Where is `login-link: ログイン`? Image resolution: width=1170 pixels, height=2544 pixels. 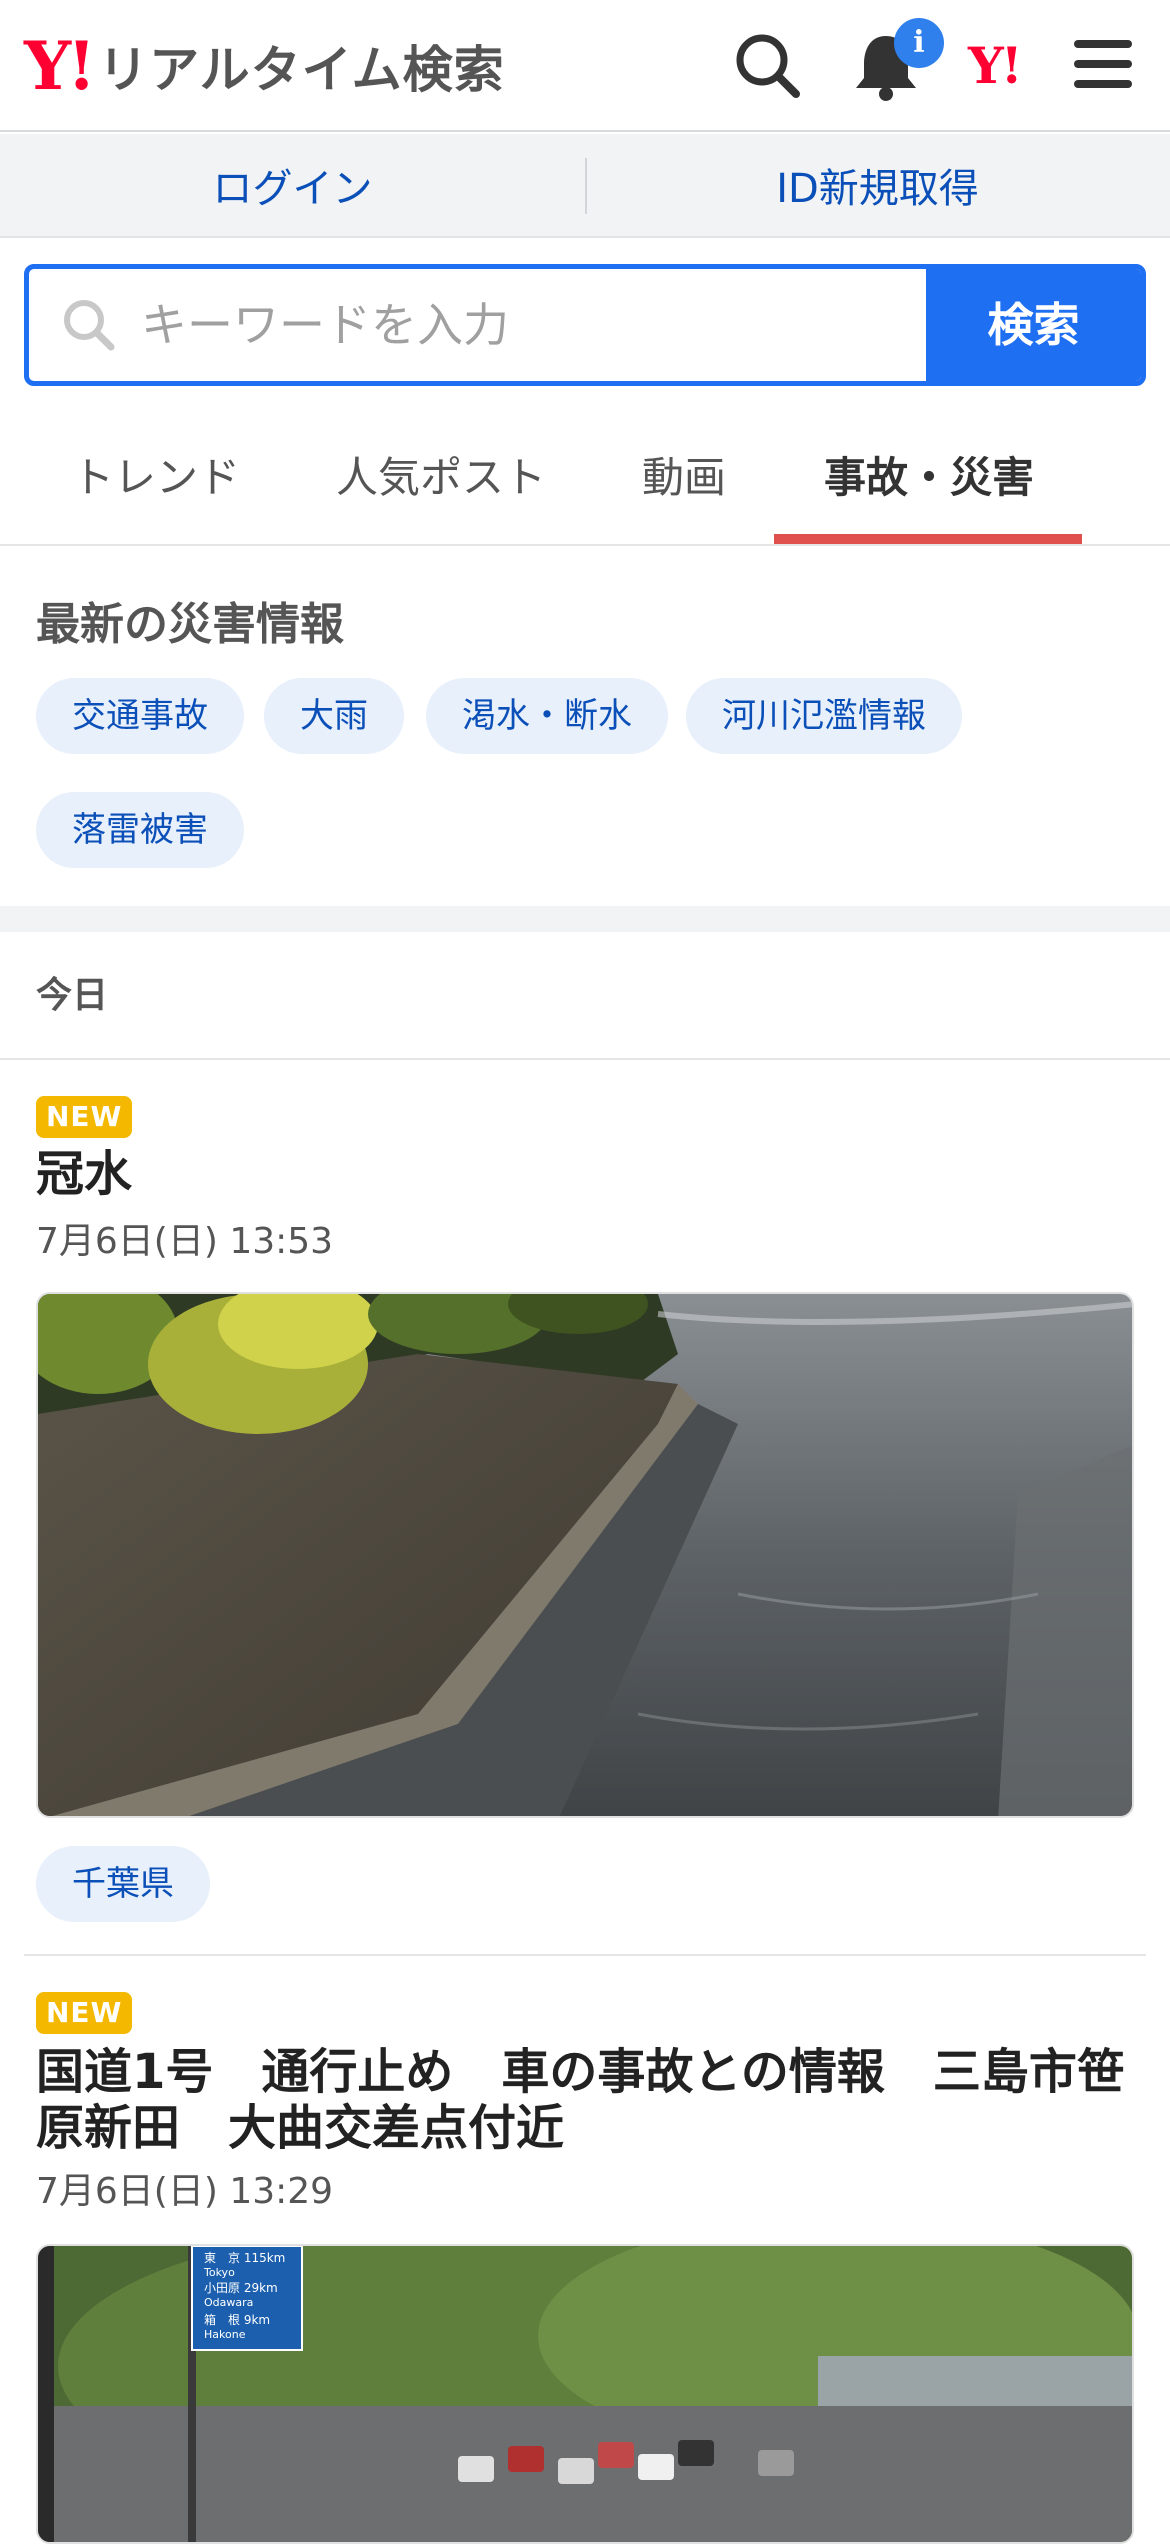
login-link: ログイン is located at coordinates (292, 185).